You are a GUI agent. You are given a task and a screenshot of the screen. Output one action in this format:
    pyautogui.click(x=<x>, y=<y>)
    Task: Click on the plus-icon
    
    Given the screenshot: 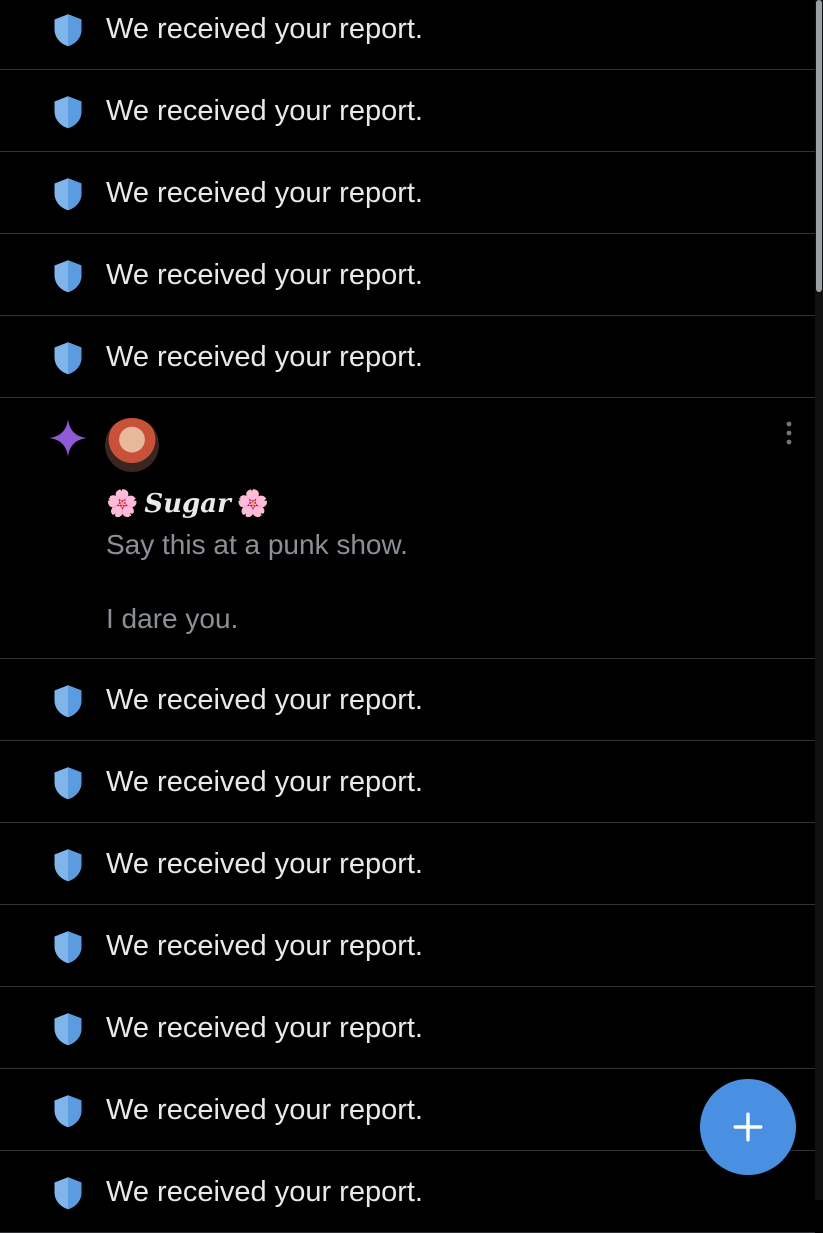 What is the action you would take?
    pyautogui.click(x=748, y=1127)
    